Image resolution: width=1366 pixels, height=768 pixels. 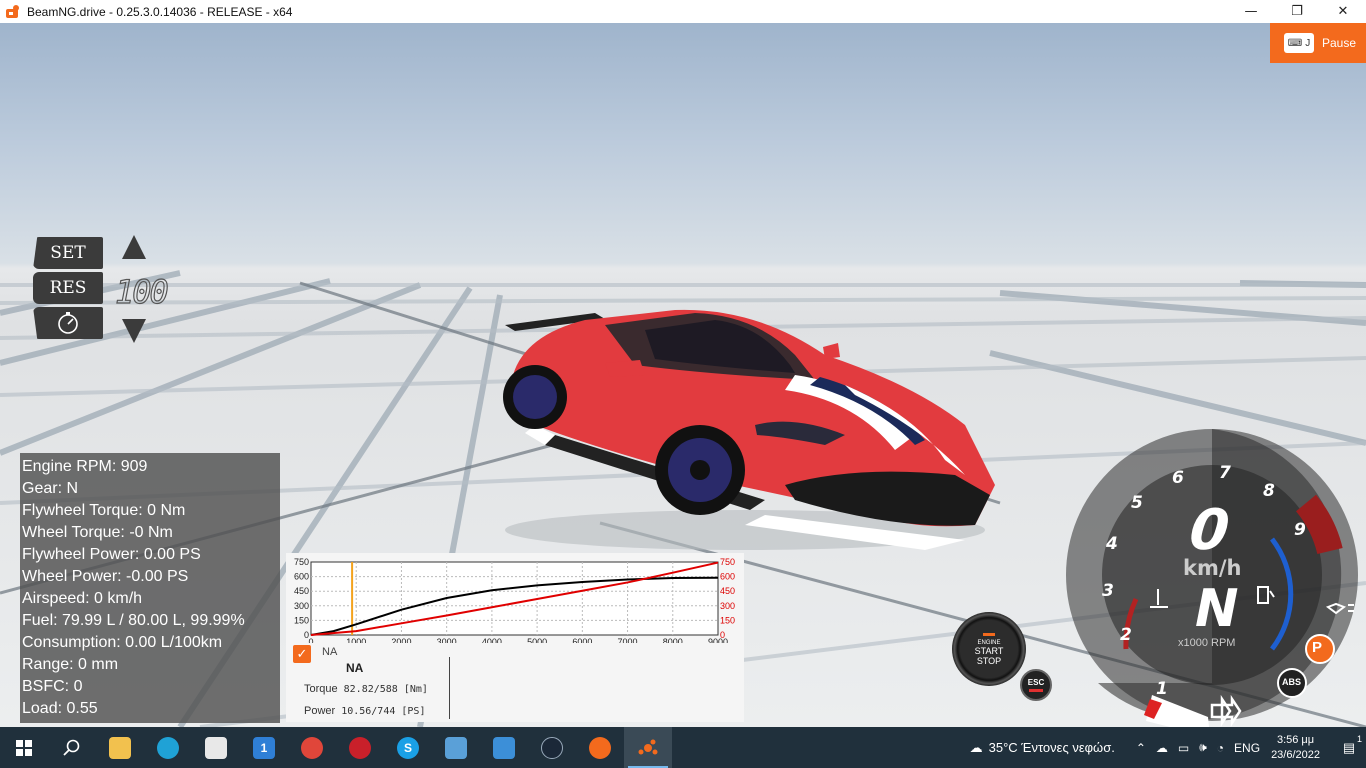 I want to click on chart-x-tick-label: 1000, so click(x=356, y=640).